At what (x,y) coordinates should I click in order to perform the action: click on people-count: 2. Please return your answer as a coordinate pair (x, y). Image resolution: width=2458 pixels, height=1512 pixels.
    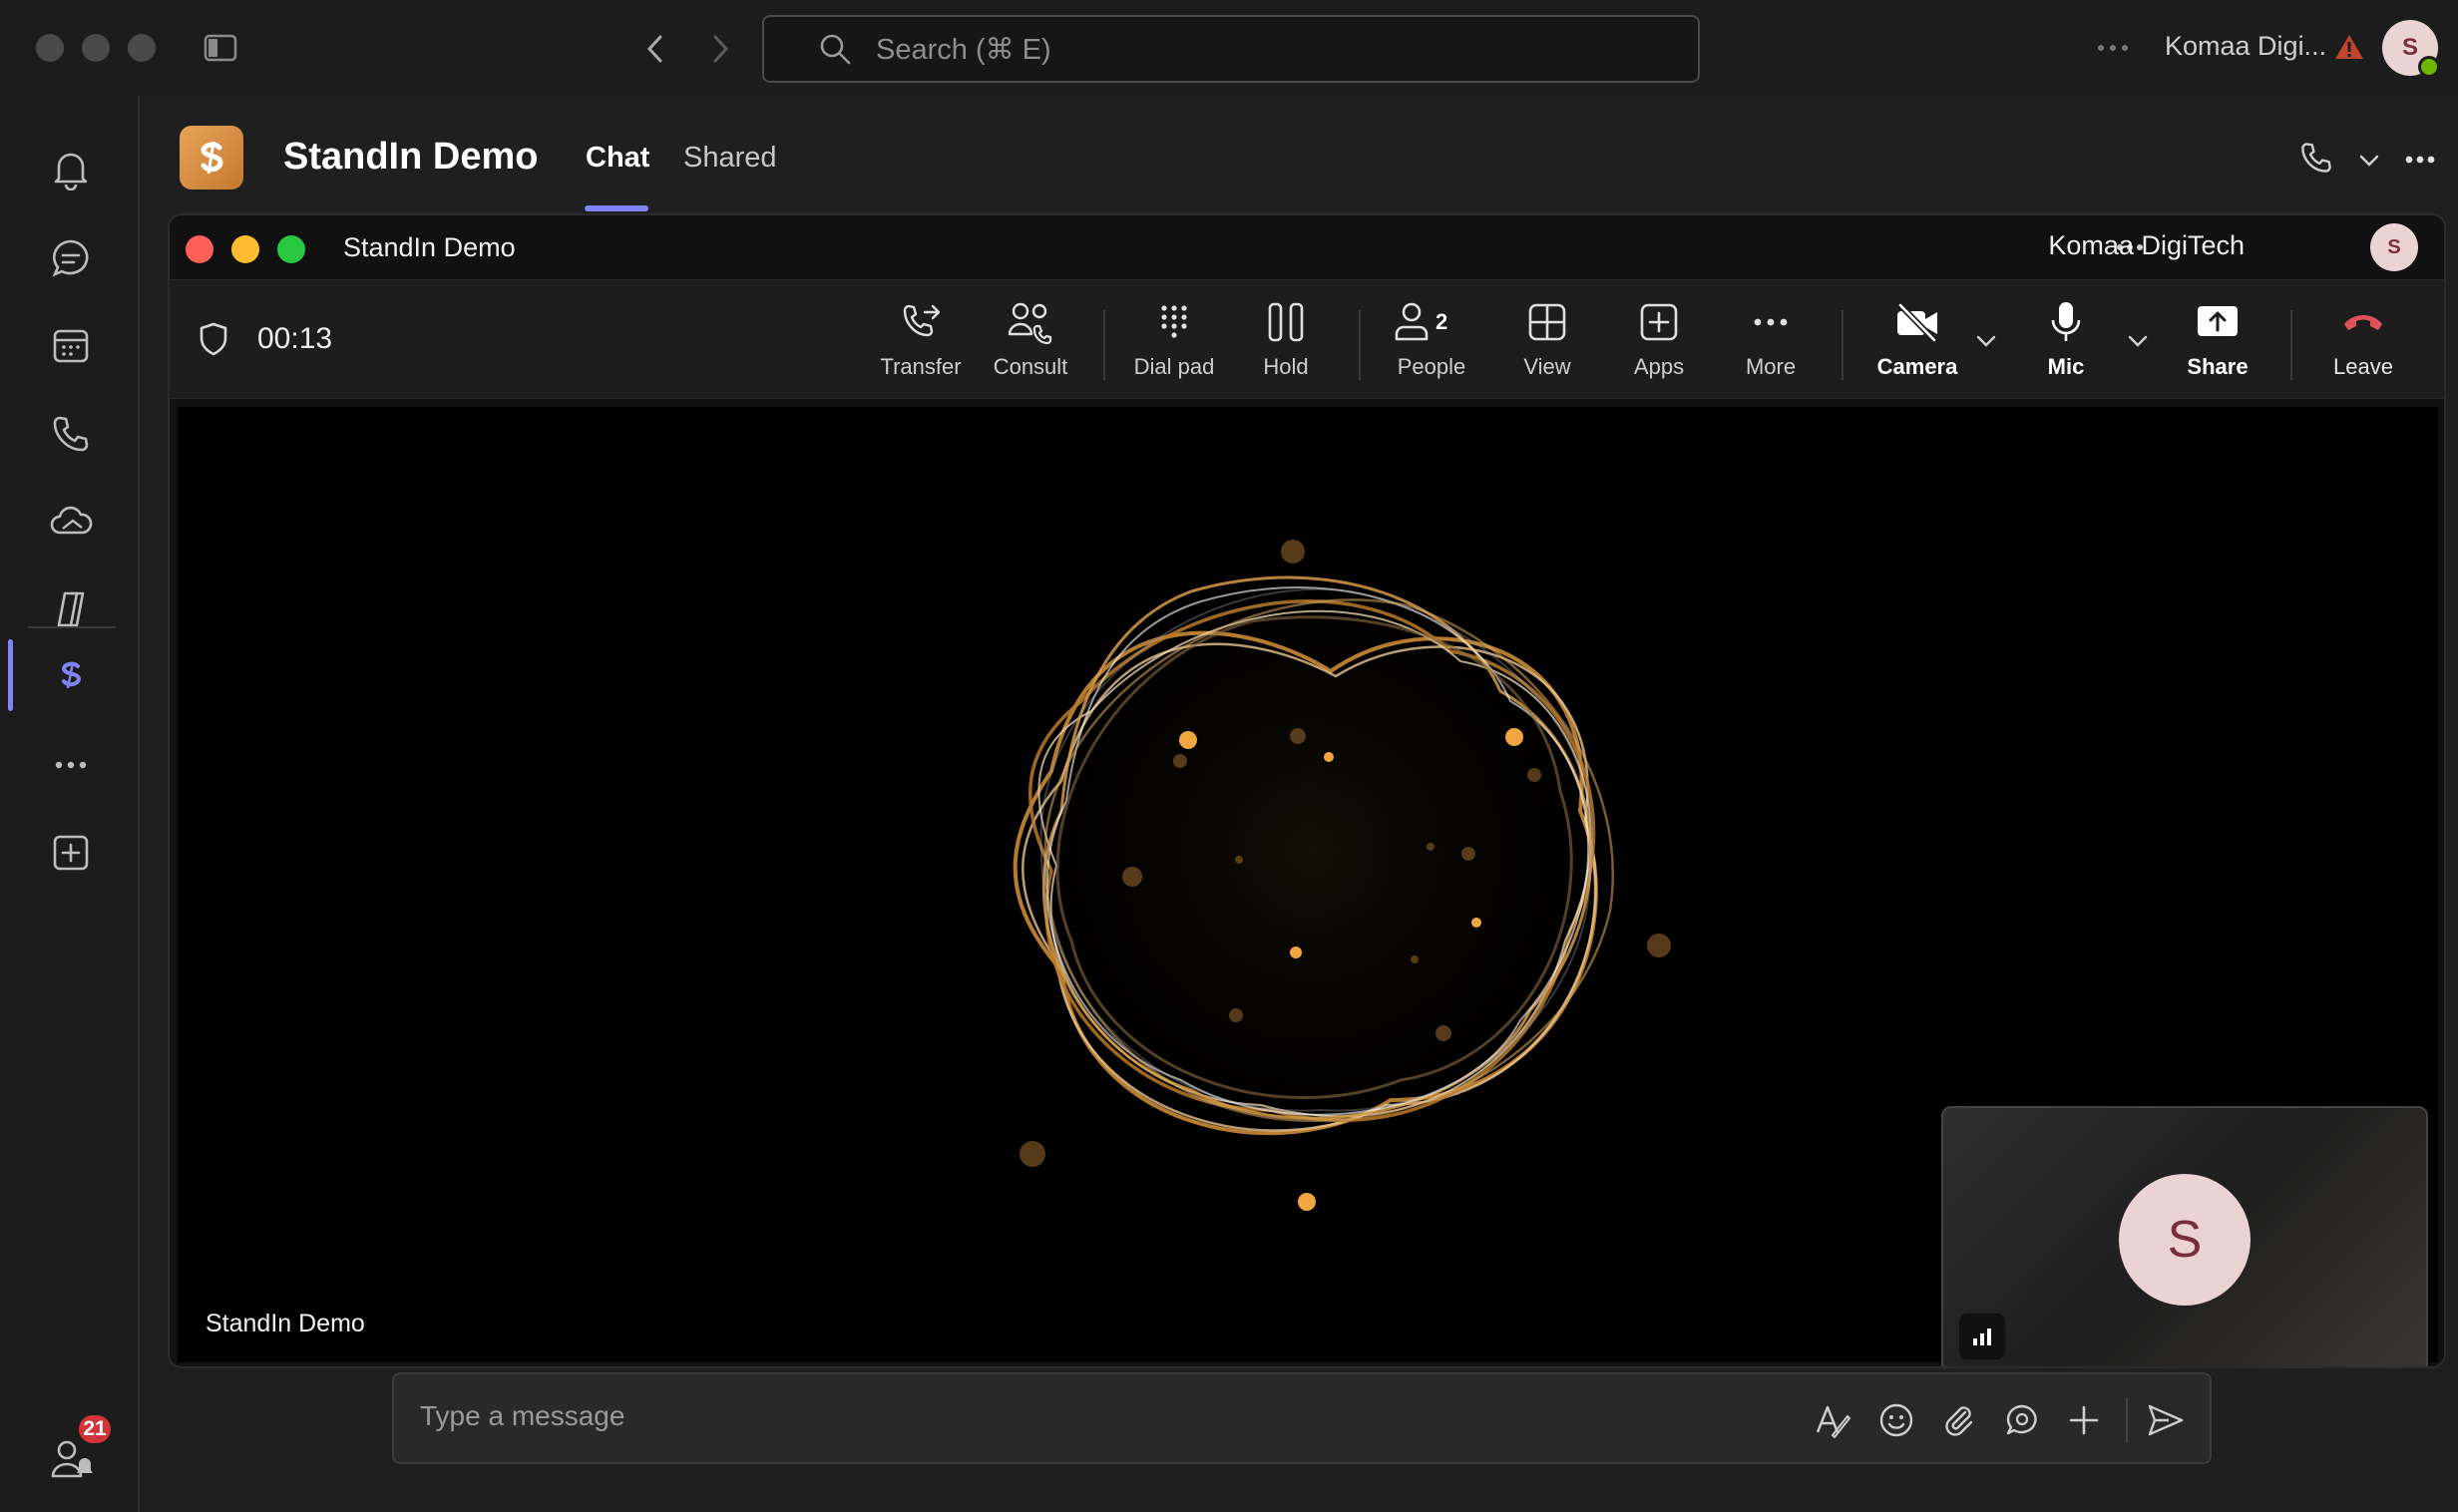
    Looking at the image, I should click on (1441, 321).